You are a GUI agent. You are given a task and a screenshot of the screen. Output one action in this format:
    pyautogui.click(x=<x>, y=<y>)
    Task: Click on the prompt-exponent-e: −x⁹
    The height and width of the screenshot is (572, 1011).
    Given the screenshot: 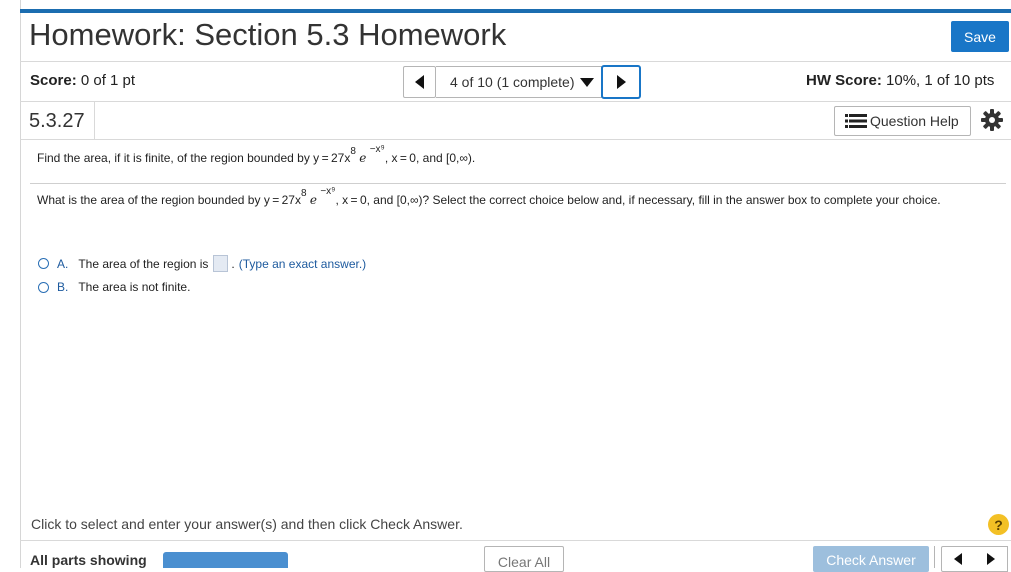 What is the action you would take?
    pyautogui.click(x=328, y=191)
    